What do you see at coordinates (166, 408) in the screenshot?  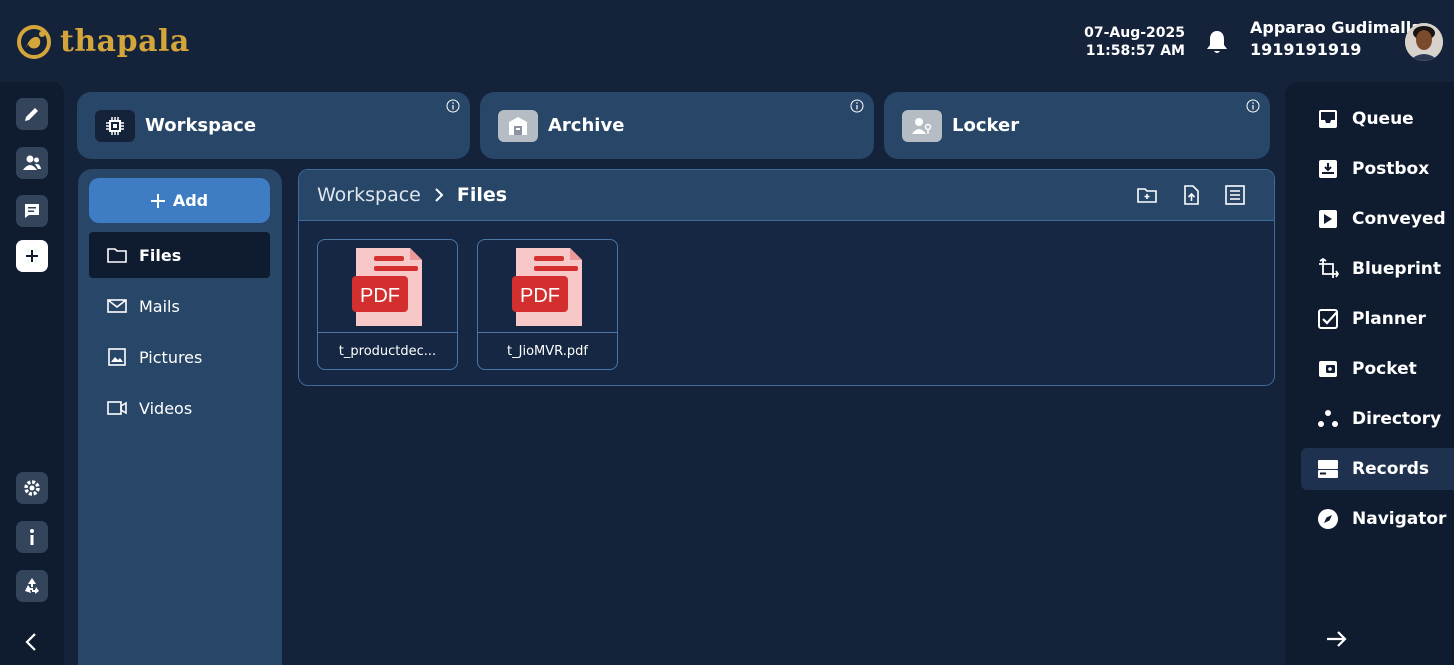 I see `nav-item-label: Videos` at bounding box center [166, 408].